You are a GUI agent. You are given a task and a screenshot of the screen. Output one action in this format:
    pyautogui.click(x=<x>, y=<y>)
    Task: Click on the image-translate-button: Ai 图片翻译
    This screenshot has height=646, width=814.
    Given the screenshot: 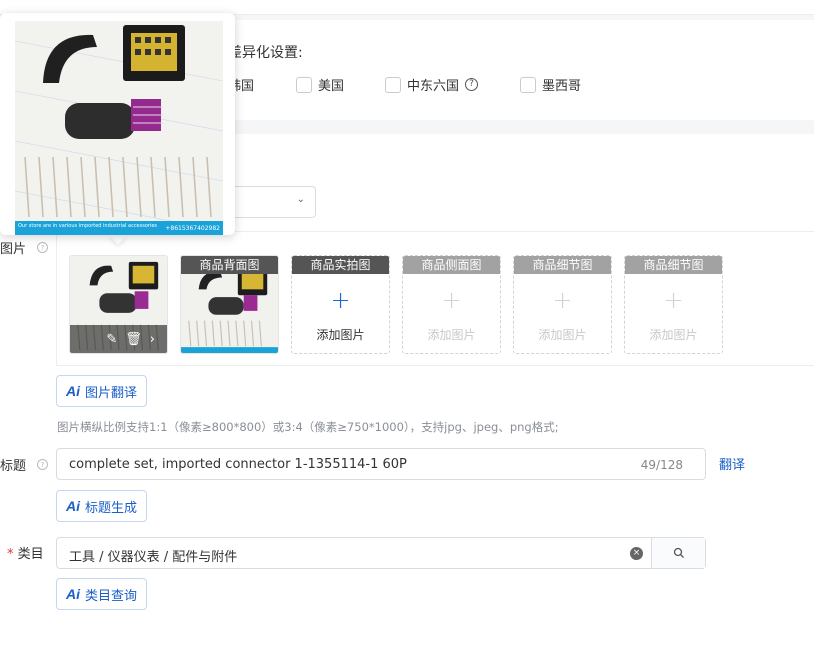 What is the action you would take?
    pyautogui.click(x=102, y=391)
    